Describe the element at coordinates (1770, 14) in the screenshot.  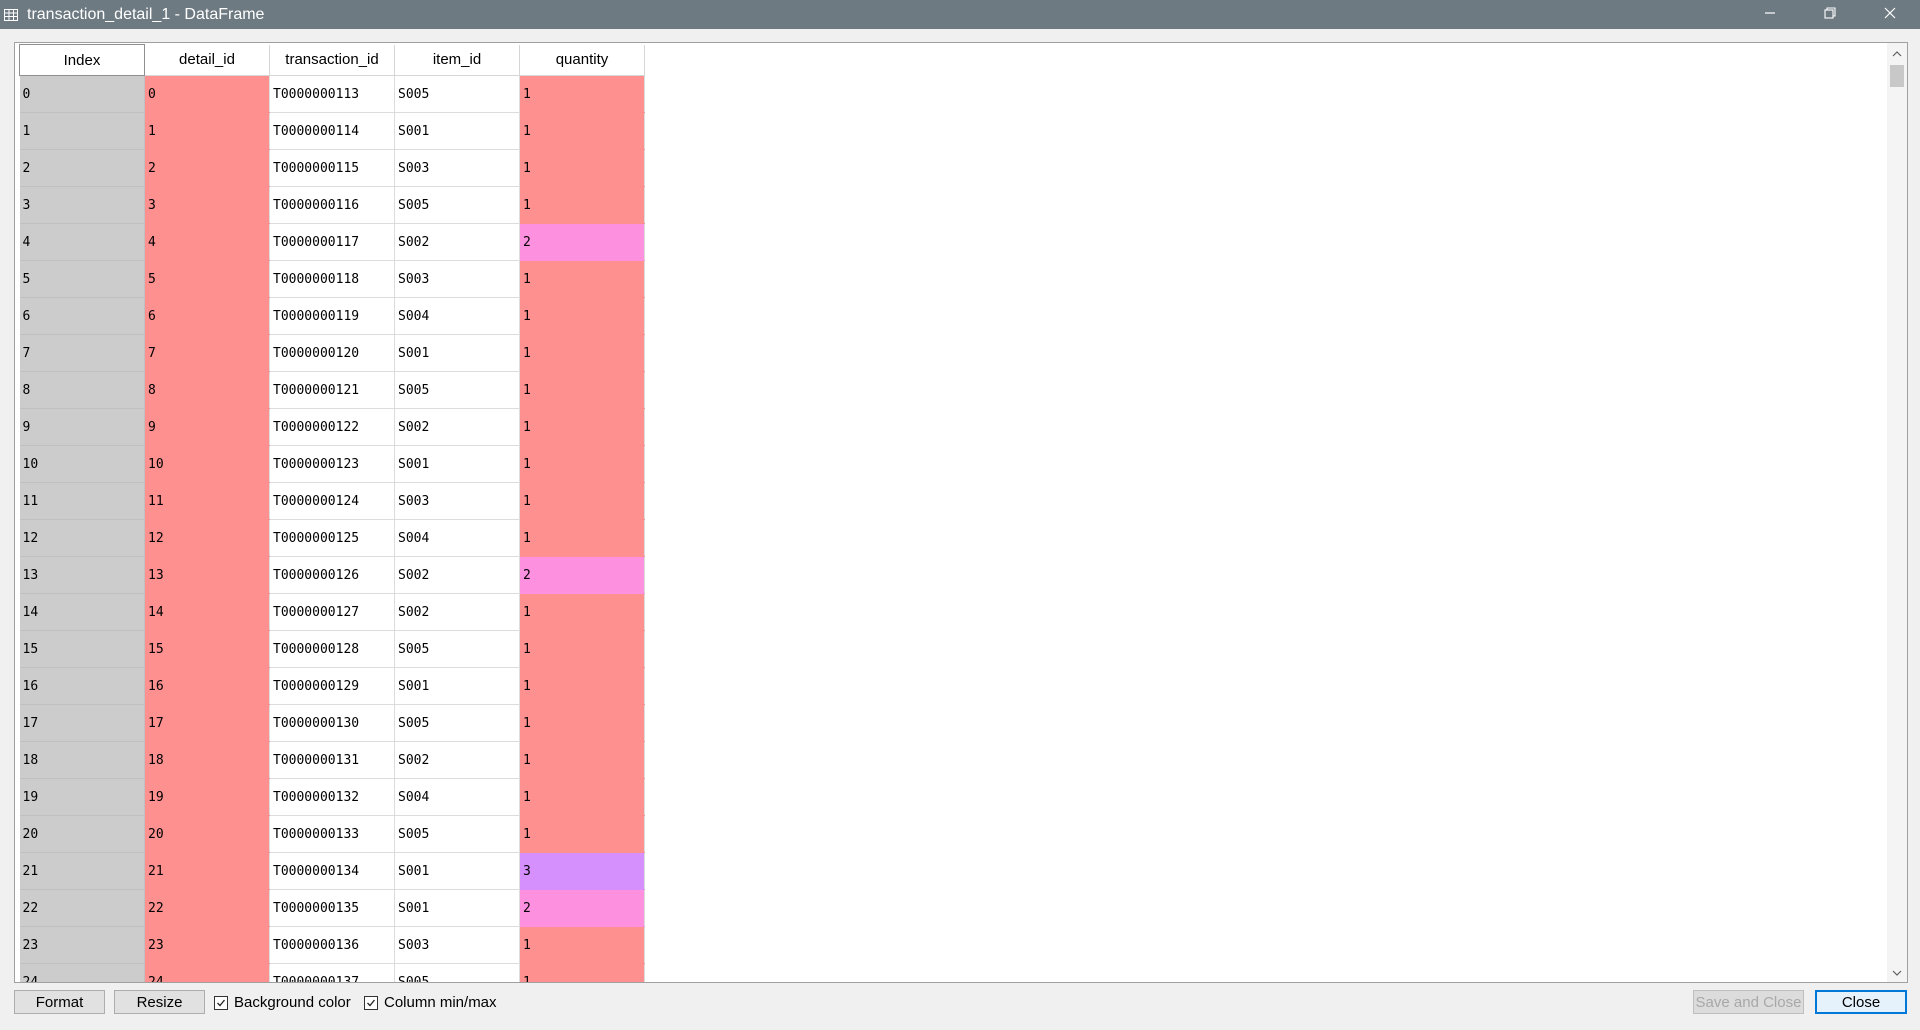
I see `minimize-button` at that location.